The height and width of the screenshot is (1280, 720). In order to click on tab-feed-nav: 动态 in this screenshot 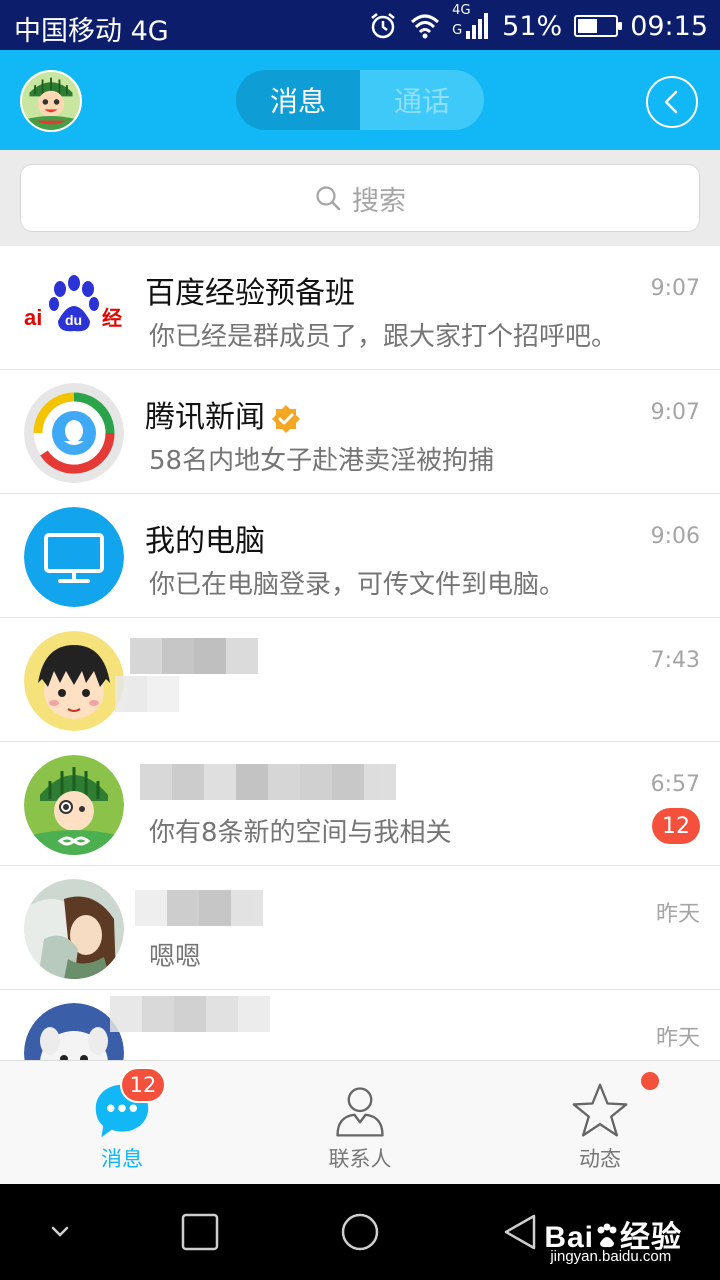, I will do `click(600, 1123)`.